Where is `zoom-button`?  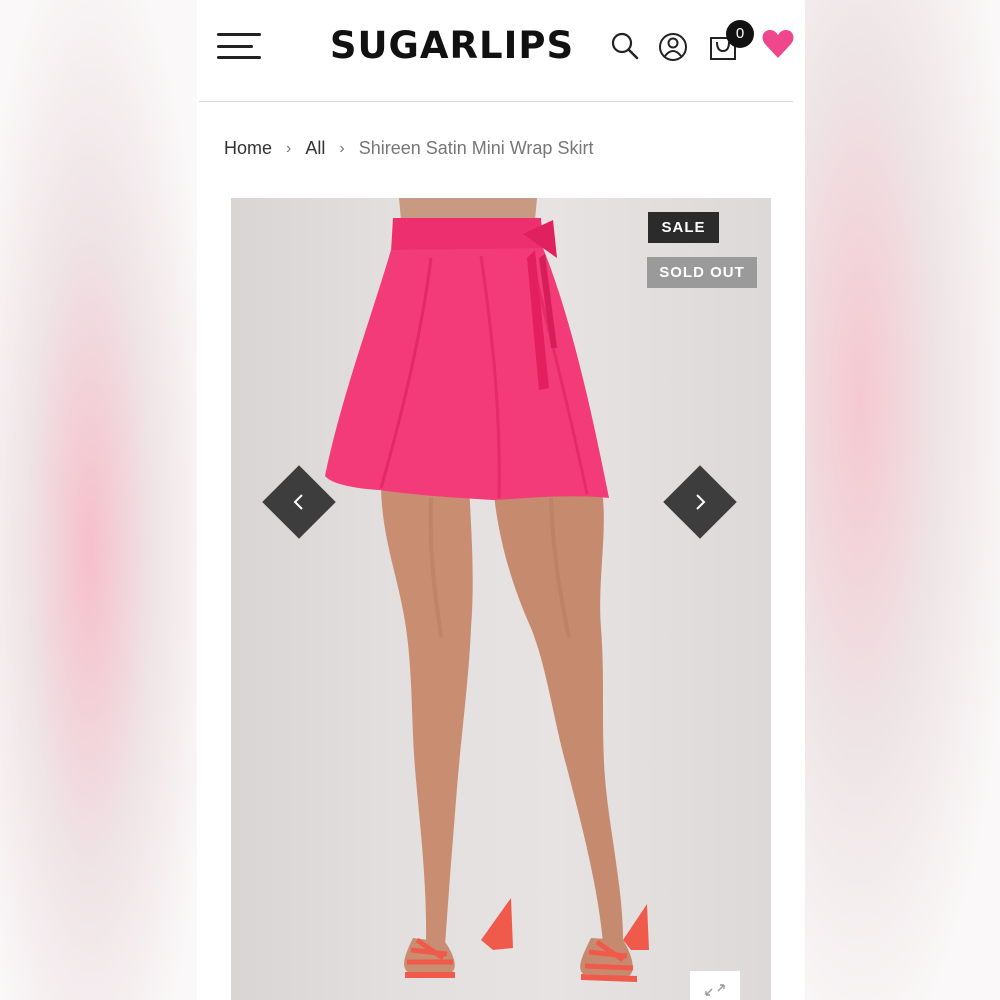
zoom-button is located at coordinates (715, 985).